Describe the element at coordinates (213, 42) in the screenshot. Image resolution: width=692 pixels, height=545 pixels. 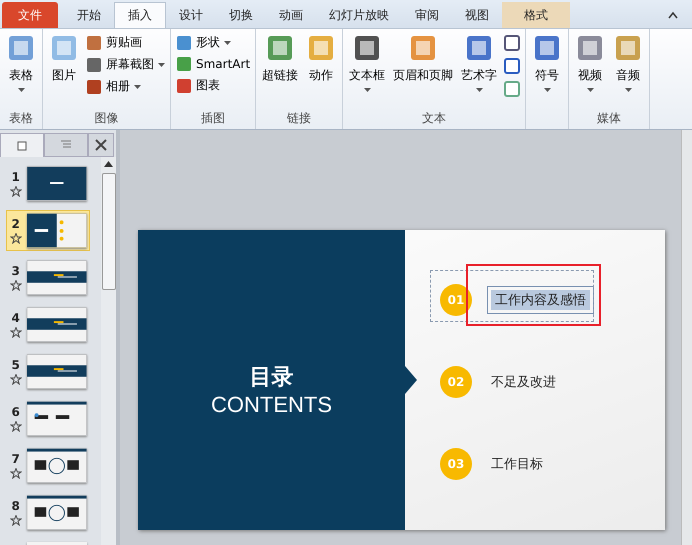
I see `ribbon-button: 形状` at that location.